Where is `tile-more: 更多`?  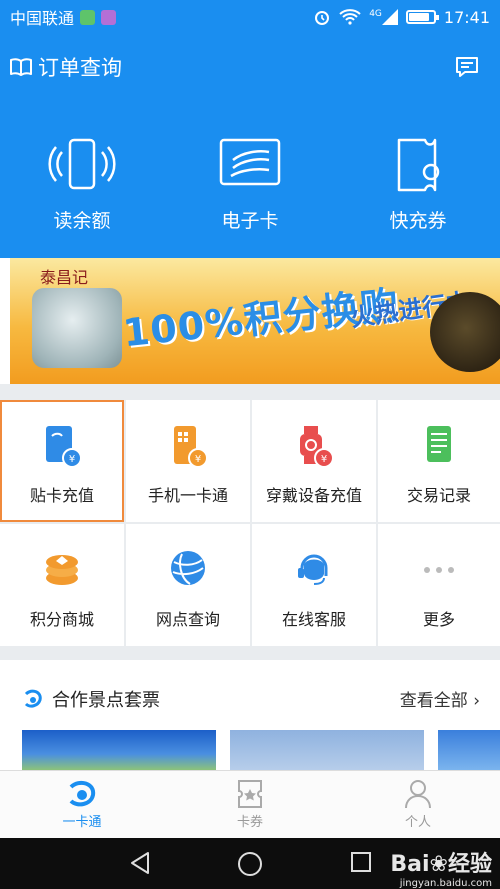
tile-more: 更多 is located at coordinates (439, 585).